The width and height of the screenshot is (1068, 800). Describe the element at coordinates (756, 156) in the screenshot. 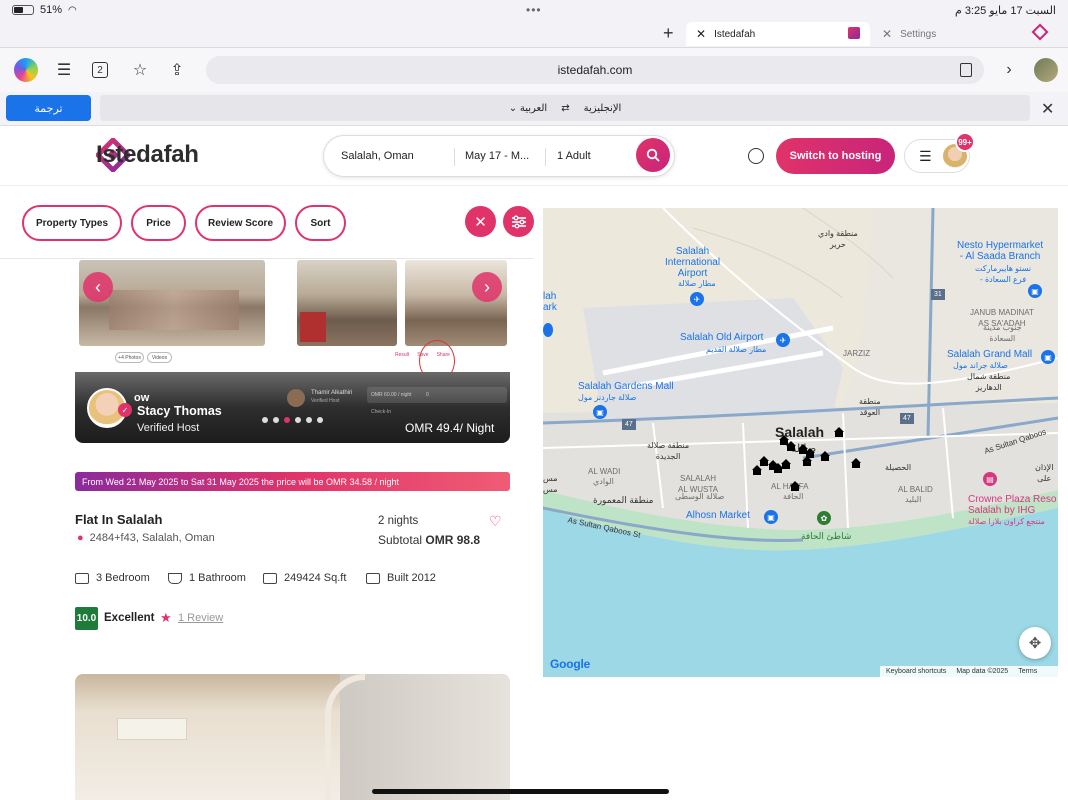

I see `globe-icon` at that location.